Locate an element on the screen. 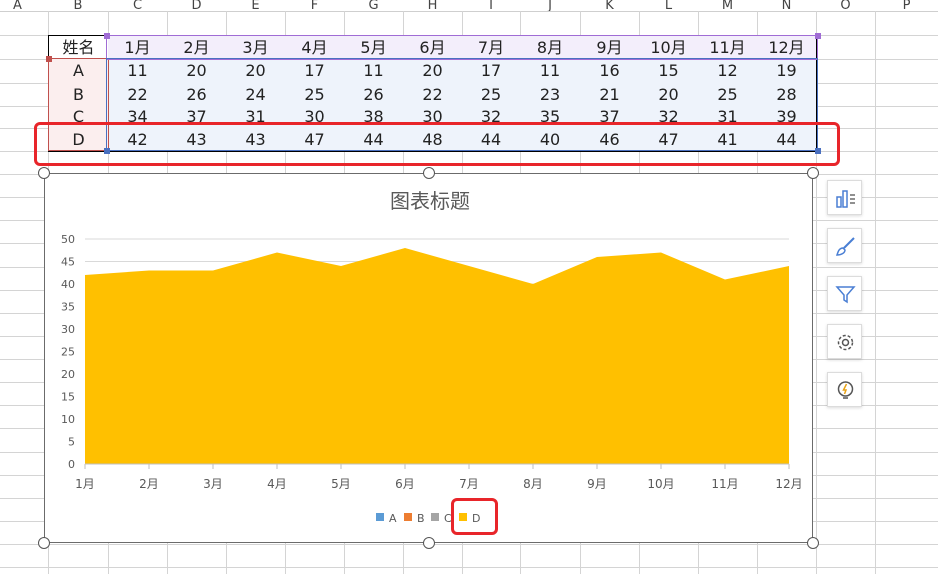 The image size is (938, 574). chart-settings-button is located at coordinates (844, 341).